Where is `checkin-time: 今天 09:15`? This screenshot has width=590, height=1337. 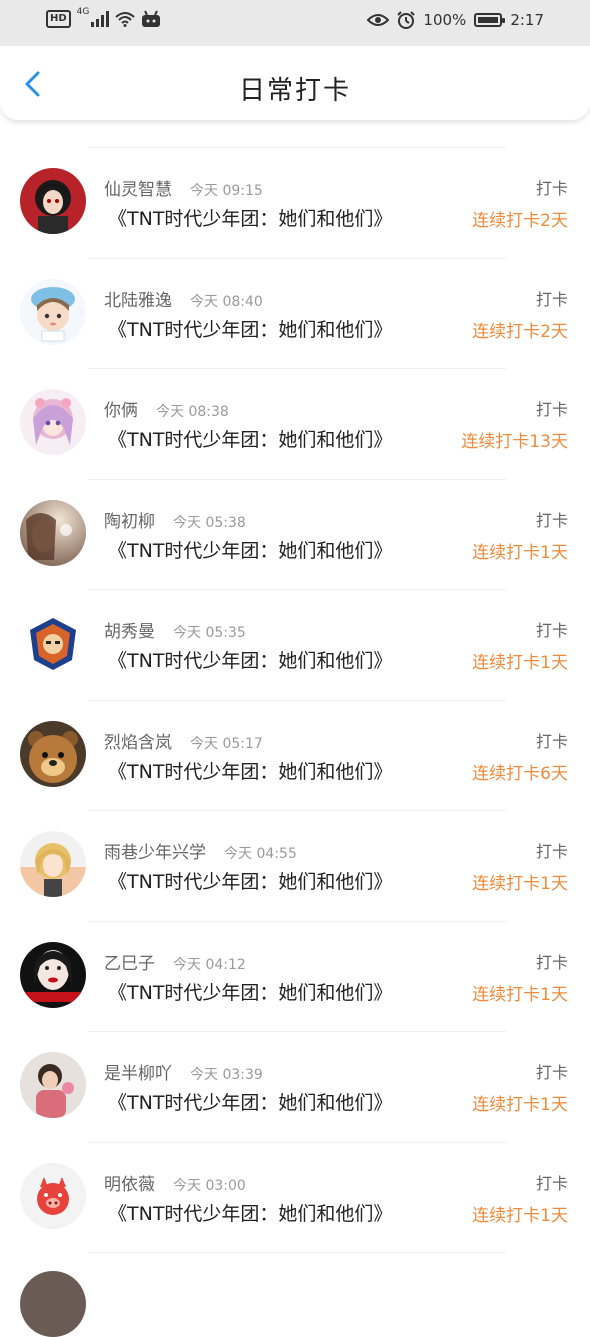 checkin-time: 今天 09:15 is located at coordinates (226, 191).